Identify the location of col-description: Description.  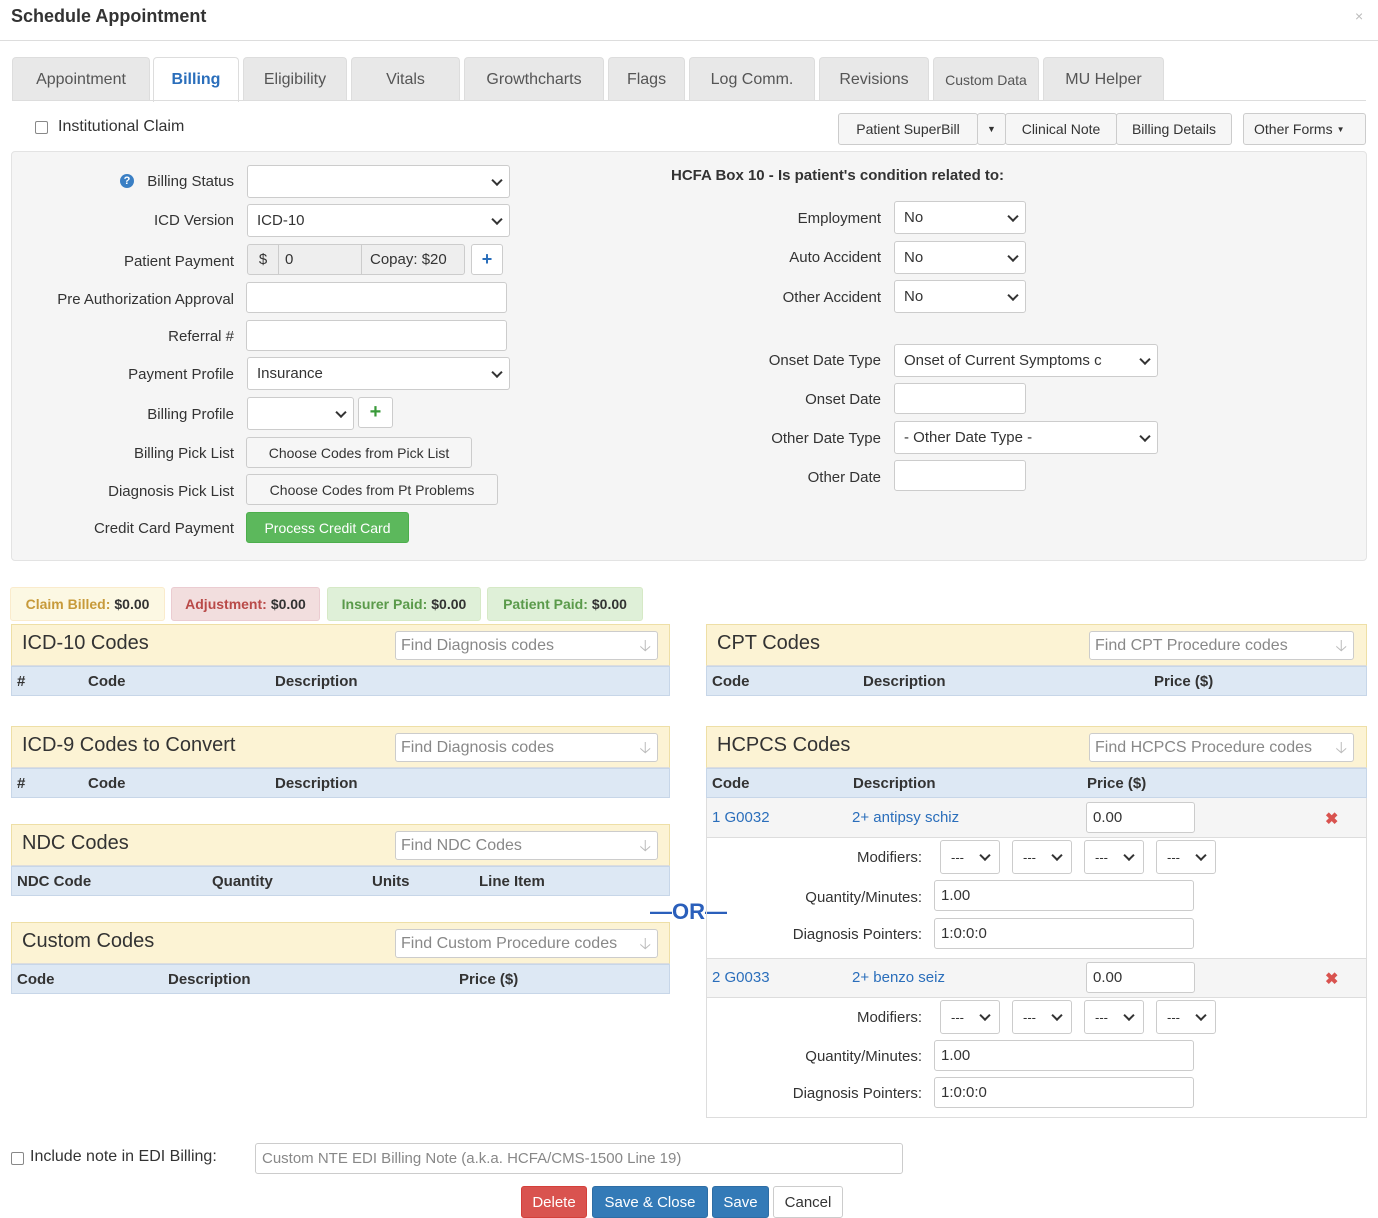
(316, 681).